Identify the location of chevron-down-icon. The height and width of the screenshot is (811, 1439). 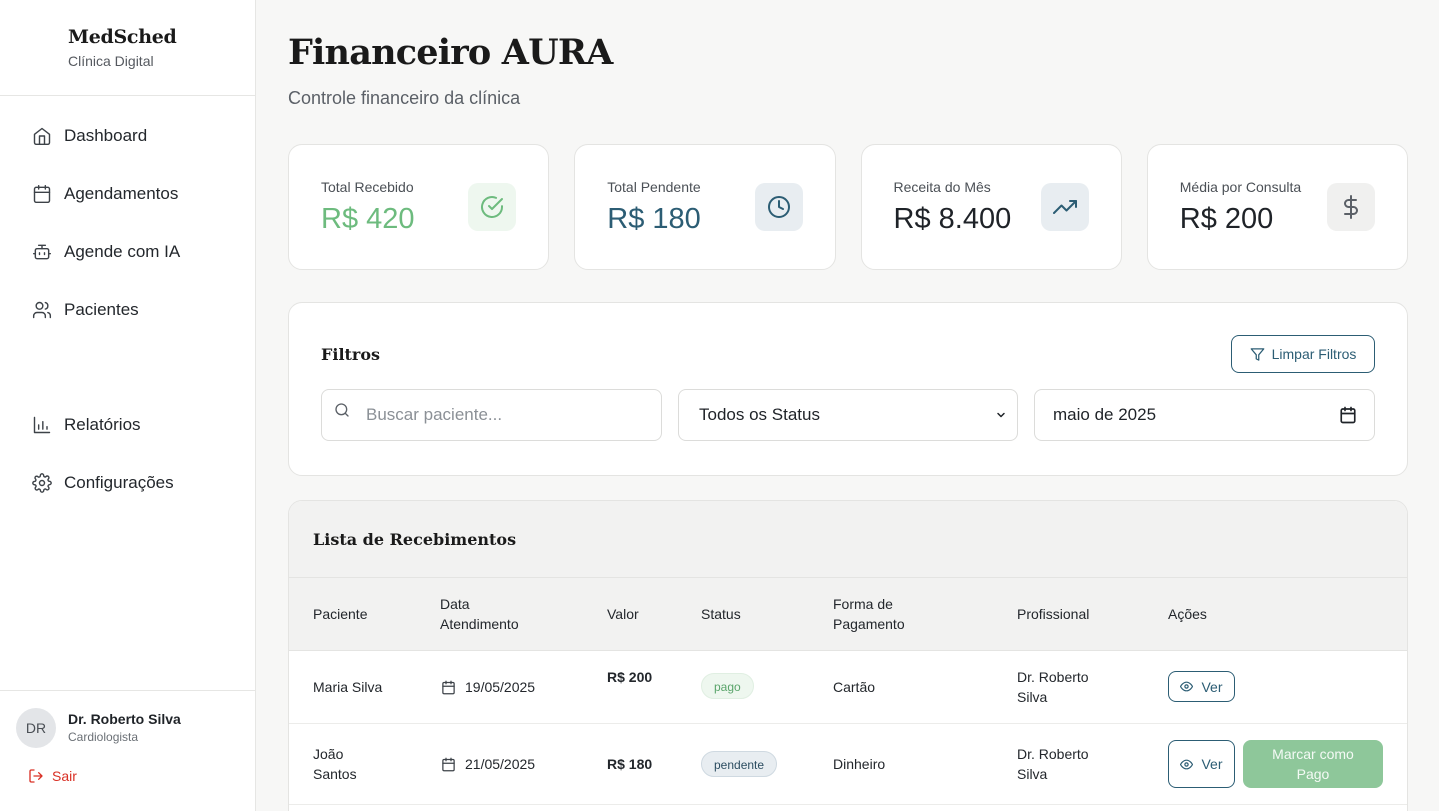
(1001, 415).